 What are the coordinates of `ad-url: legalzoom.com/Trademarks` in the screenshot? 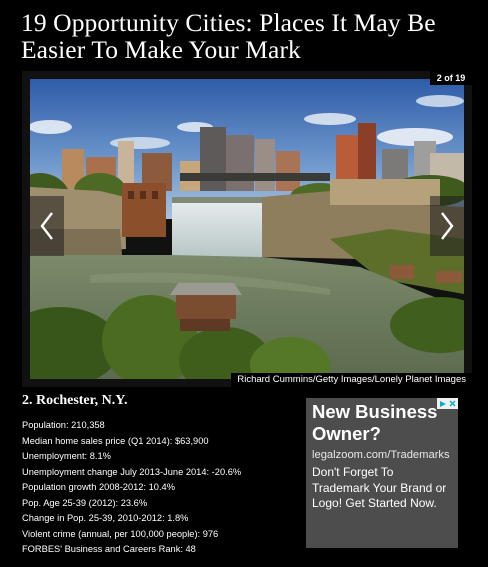 It's located at (381, 455).